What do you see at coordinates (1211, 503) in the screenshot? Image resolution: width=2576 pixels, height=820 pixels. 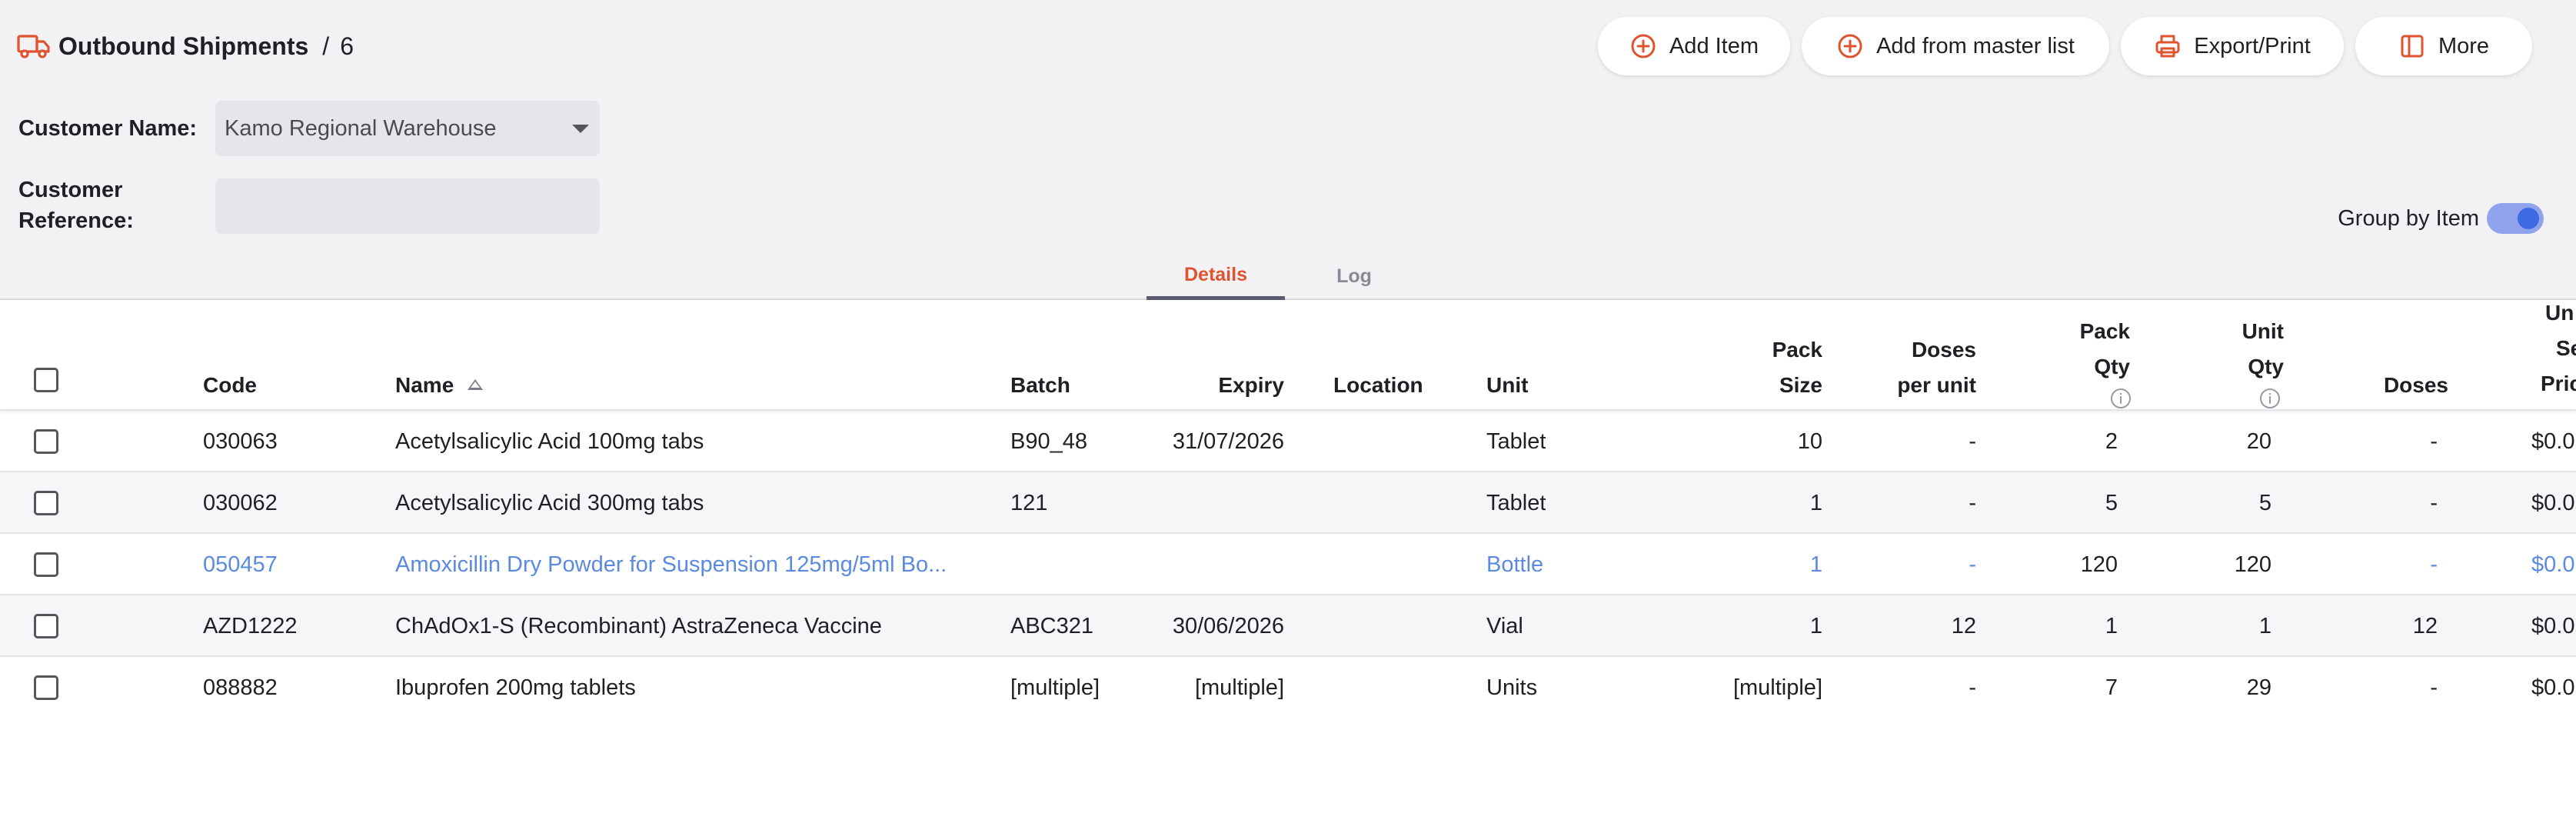 I see `cell-expiry` at bounding box center [1211, 503].